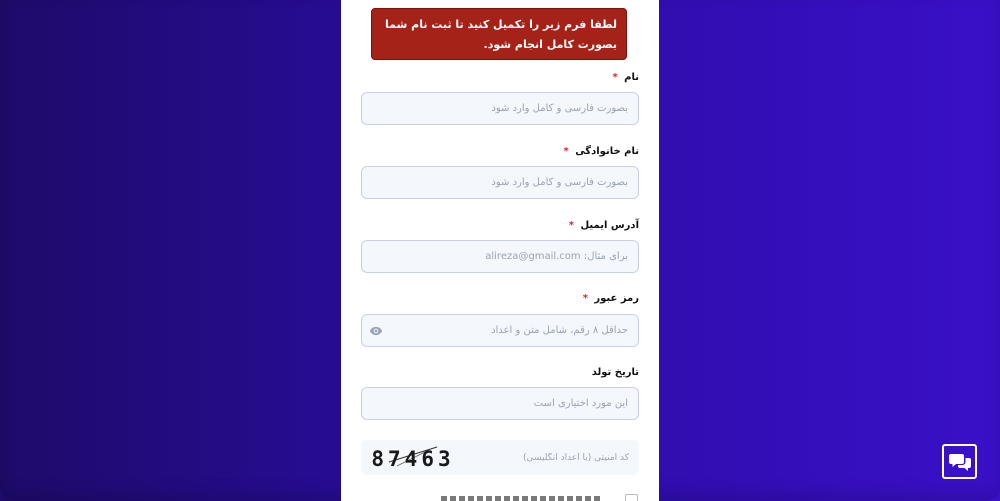  What do you see at coordinates (607, 151) in the screenshot?
I see `last-name-label-text: نام خانوادگی` at bounding box center [607, 151].